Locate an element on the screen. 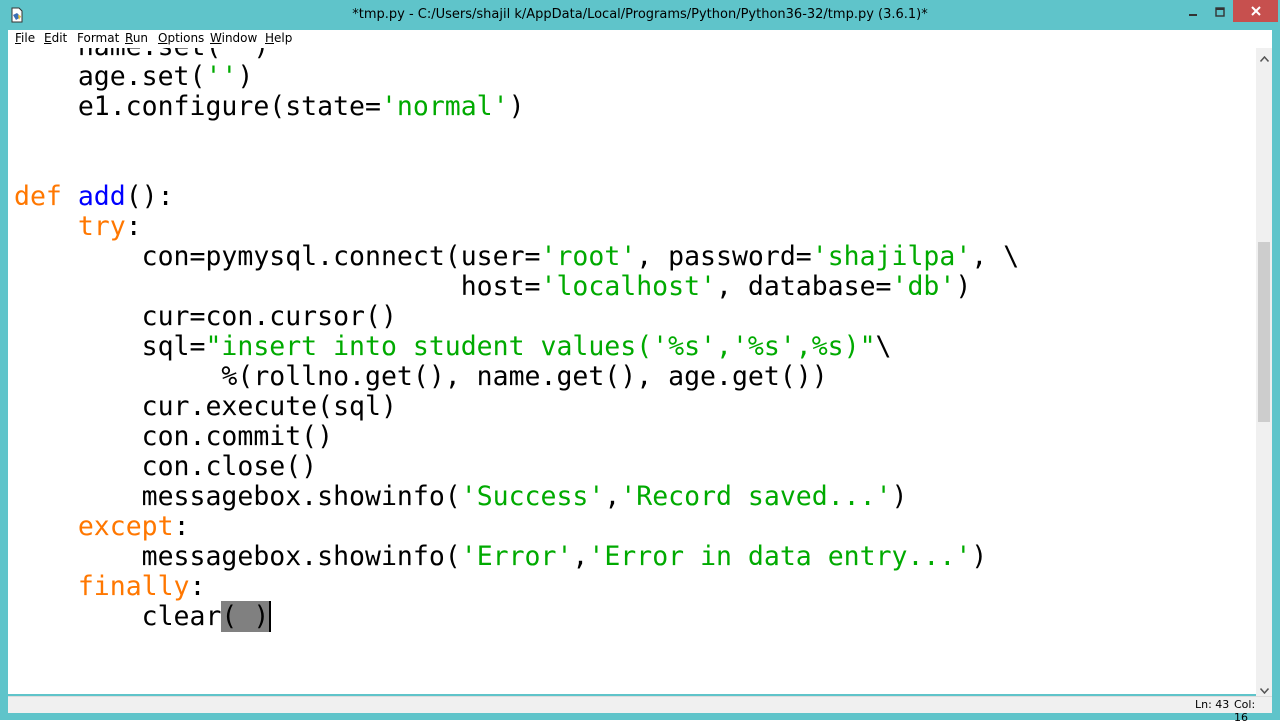 This screenshot has width=1280, height=724. close-button is located at coordinates (1255, 11).